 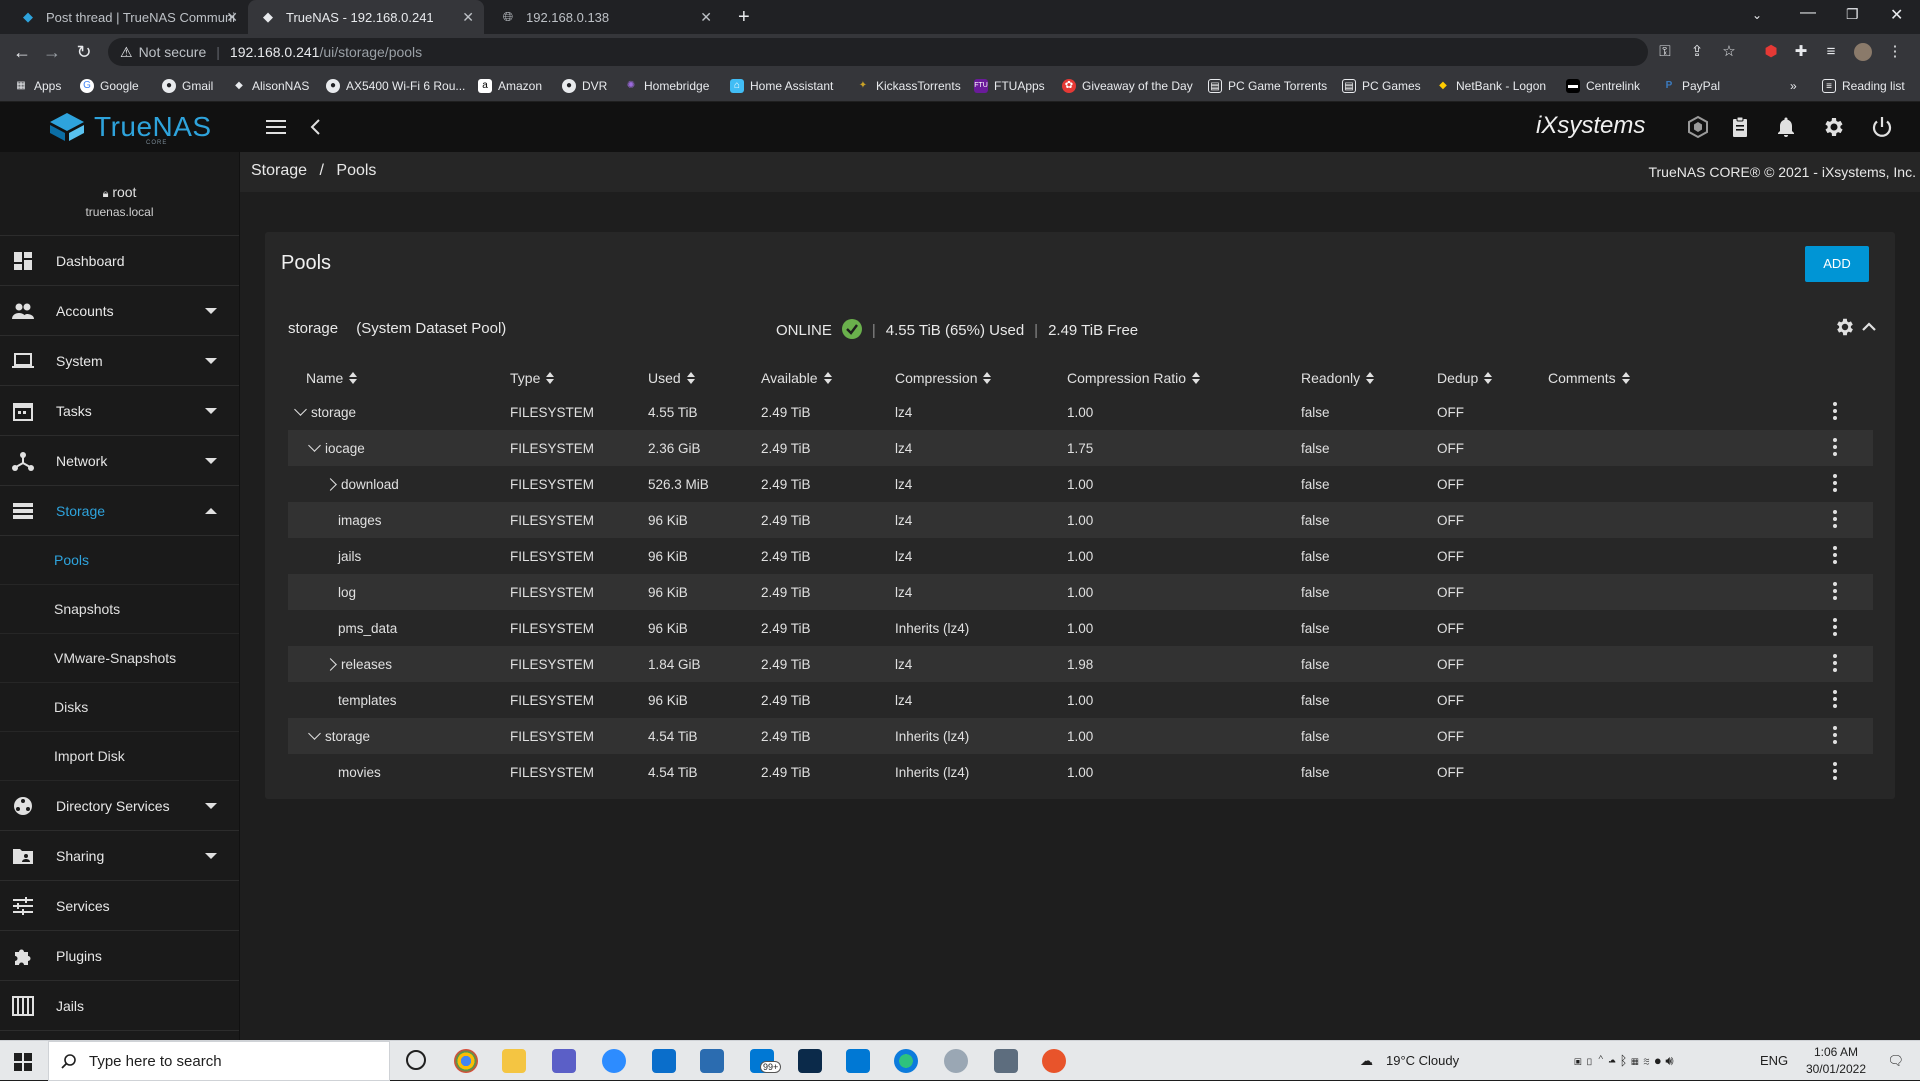 What do you see at coordinates (22, 52) in the screenshot?
I see `back-icon: ←` at bounding box center [22, 52].